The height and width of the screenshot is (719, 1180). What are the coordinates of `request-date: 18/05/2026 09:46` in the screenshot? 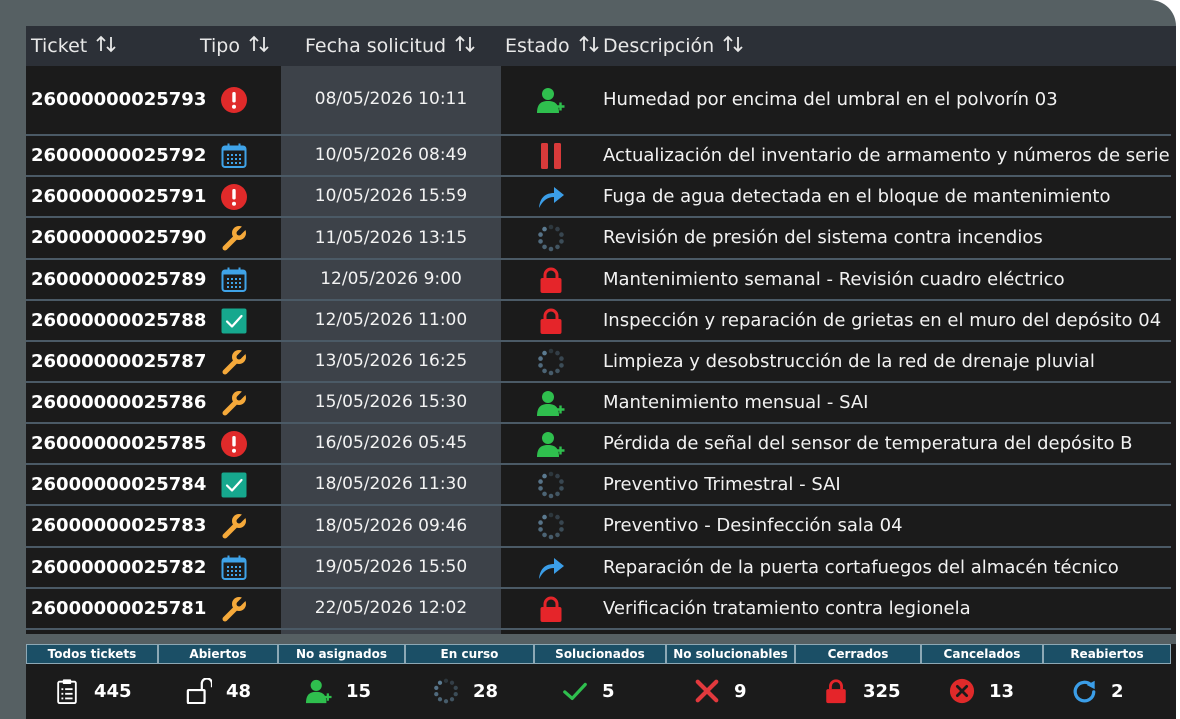 It's located at (391, 526).